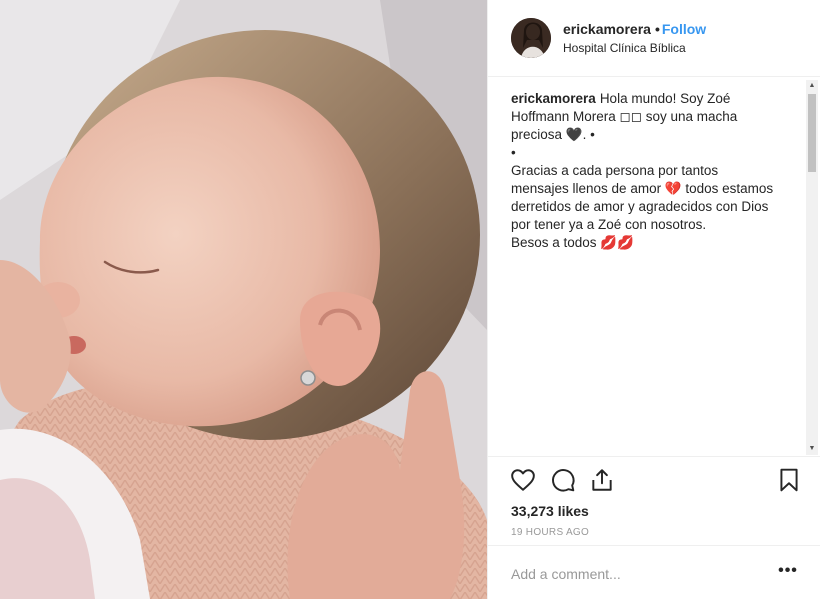 The image size is (820, 599). What do you see at coordinates (513, 152) in the screenshot?
I see `caption-line: •` at bounding box center [513, 152].